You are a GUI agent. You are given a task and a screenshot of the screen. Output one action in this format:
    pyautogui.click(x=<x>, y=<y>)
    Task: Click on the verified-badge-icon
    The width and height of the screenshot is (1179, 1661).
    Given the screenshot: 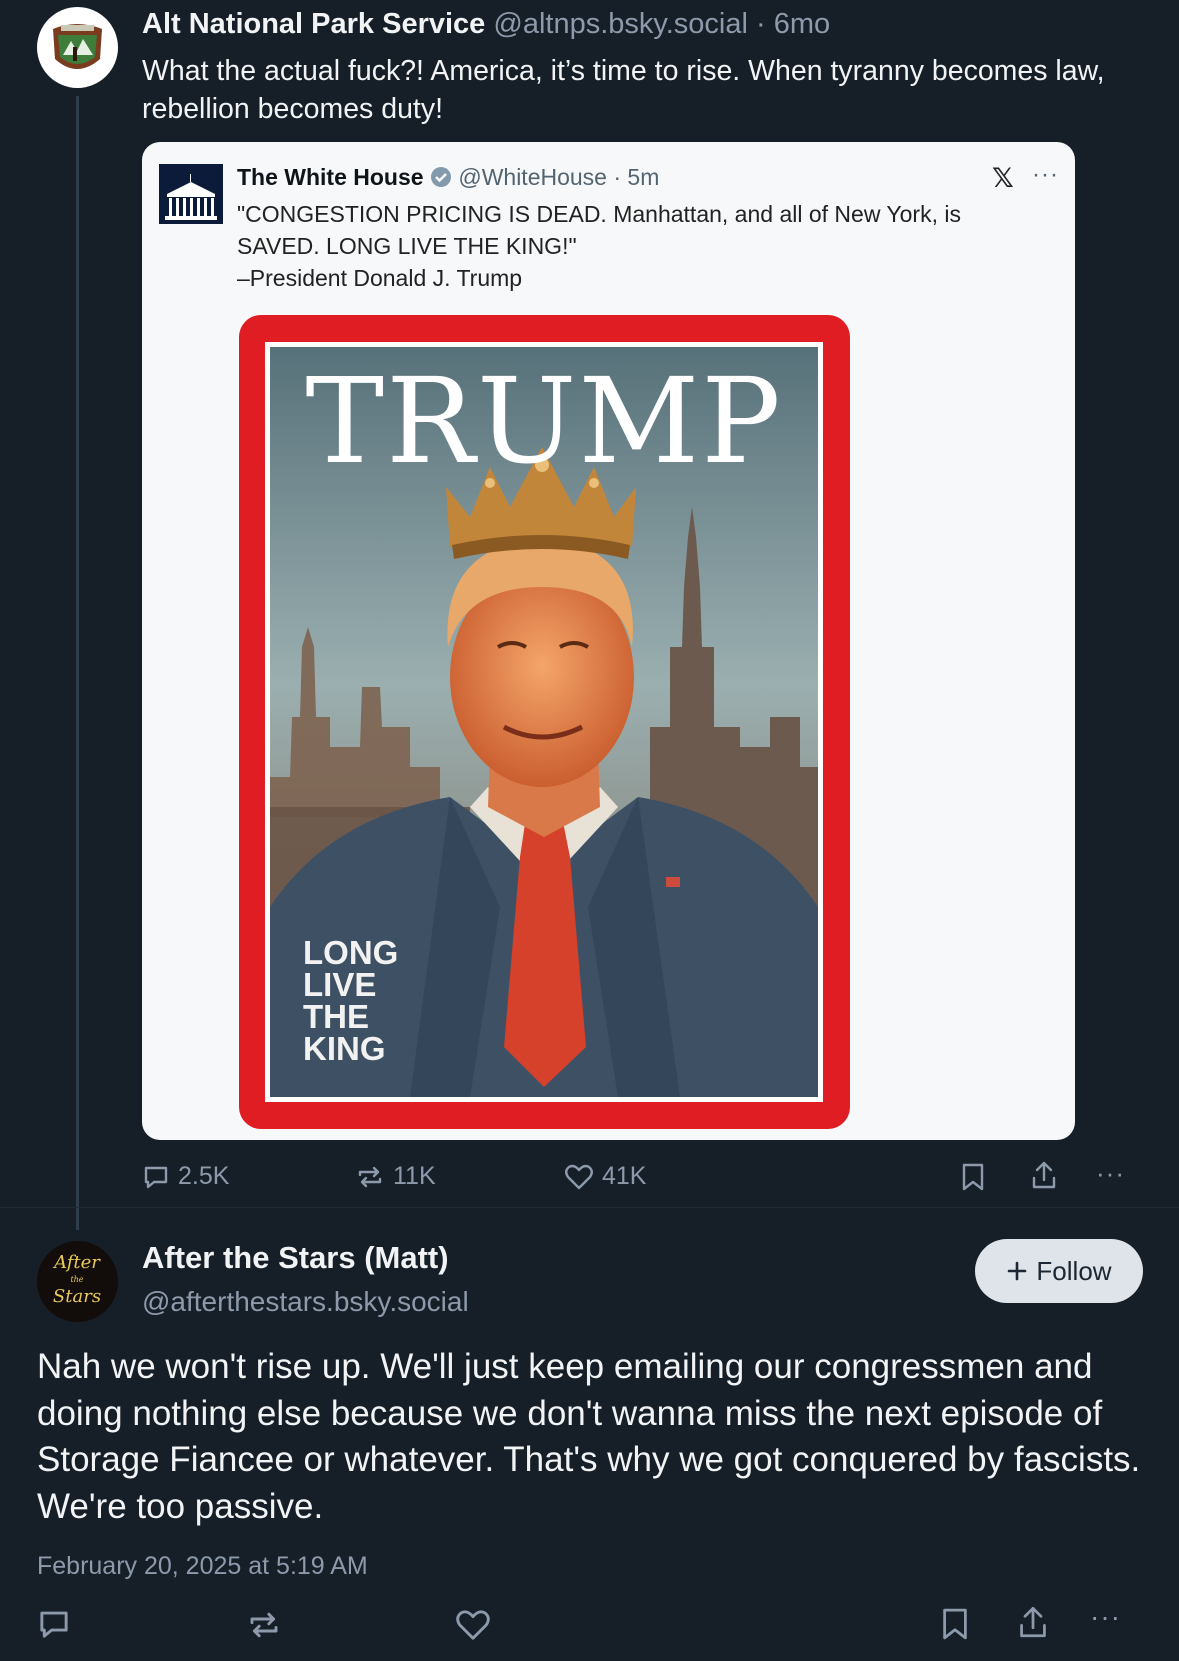 What is the action you would take?
    pyautogui.click(x=441, y=177)
    